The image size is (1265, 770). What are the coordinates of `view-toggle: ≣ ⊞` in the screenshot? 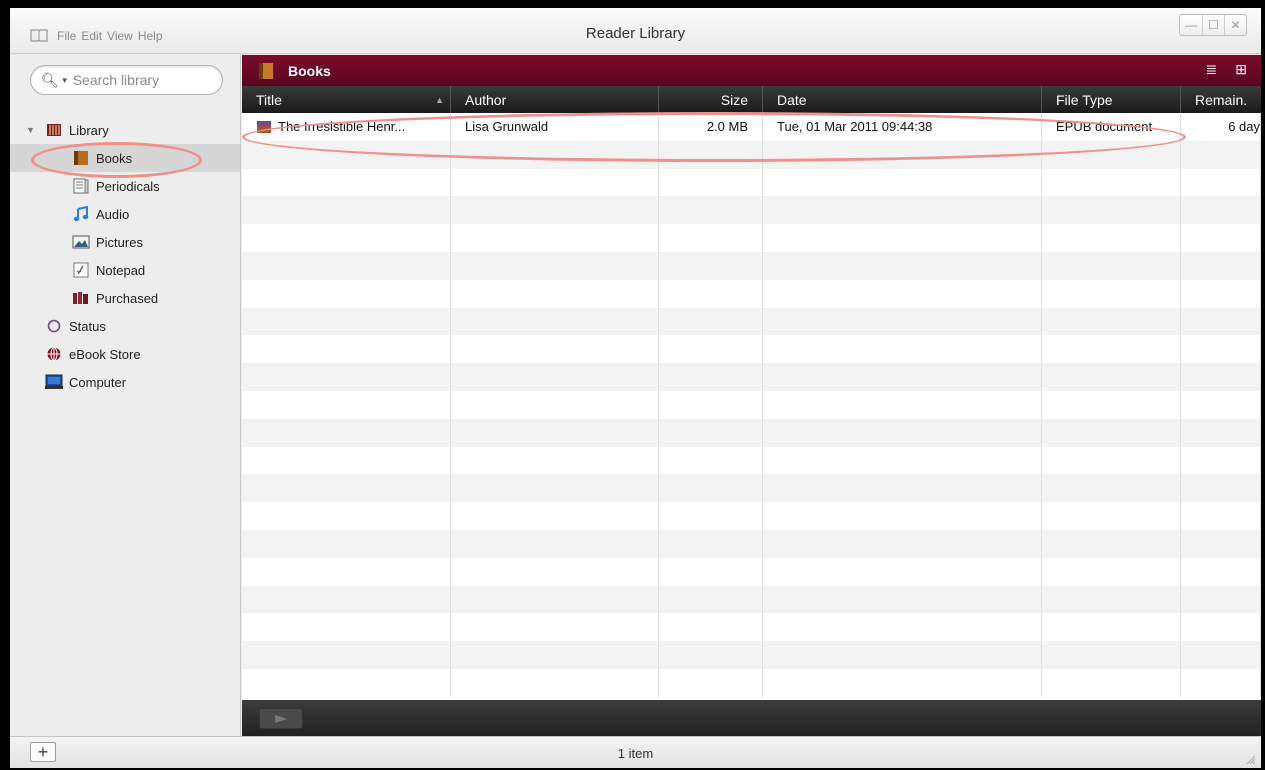 It's located at (1226, 69).